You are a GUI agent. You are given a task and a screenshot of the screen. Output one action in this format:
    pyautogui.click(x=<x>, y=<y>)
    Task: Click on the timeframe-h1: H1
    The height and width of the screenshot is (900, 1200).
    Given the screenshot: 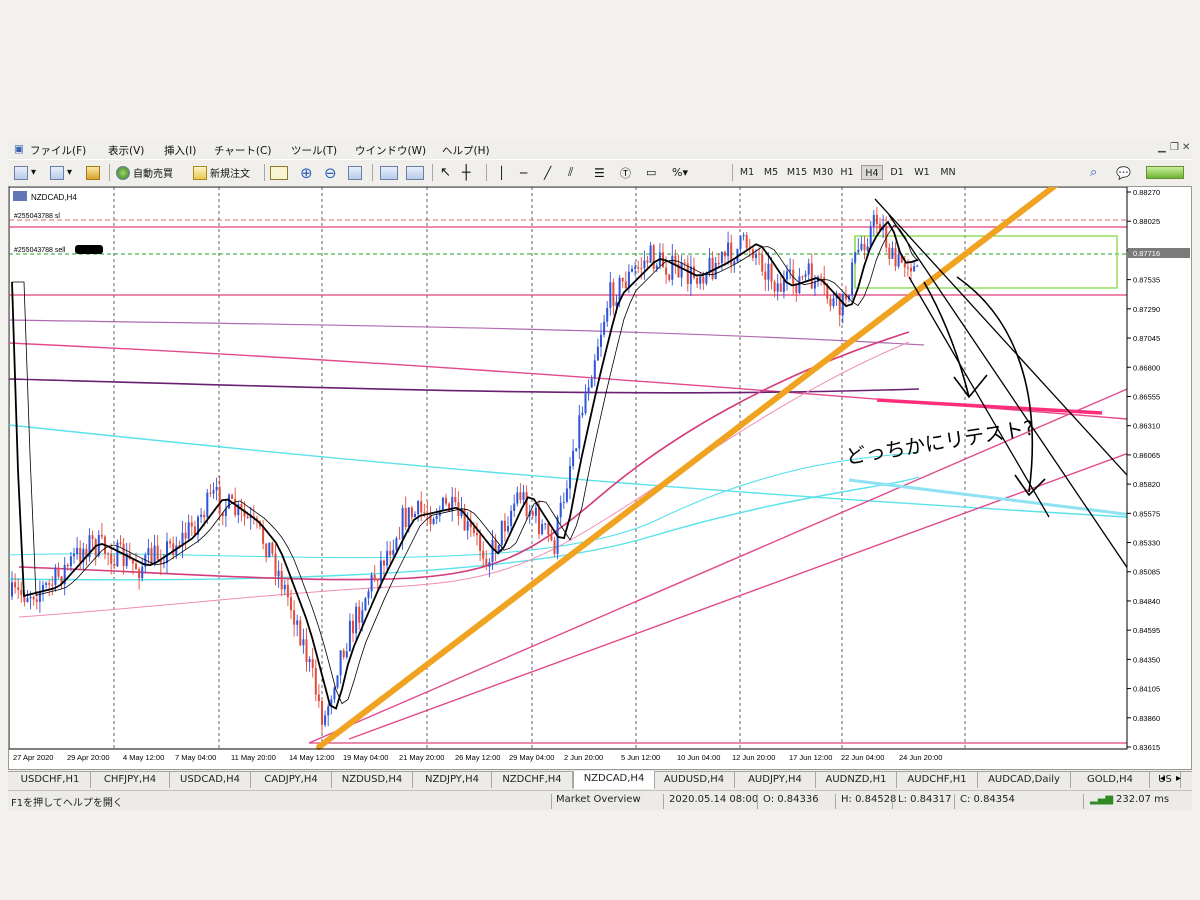 What is the action you would take?
    pyautogui.click(x=847, y=172)
    